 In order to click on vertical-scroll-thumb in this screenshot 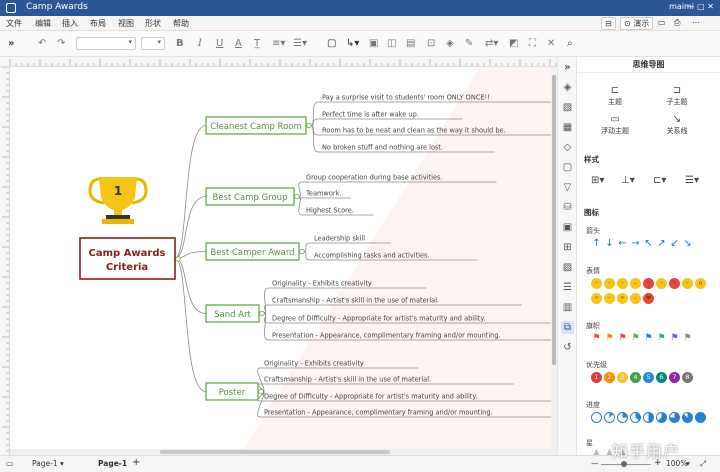, I will do `click(554, 220)`.